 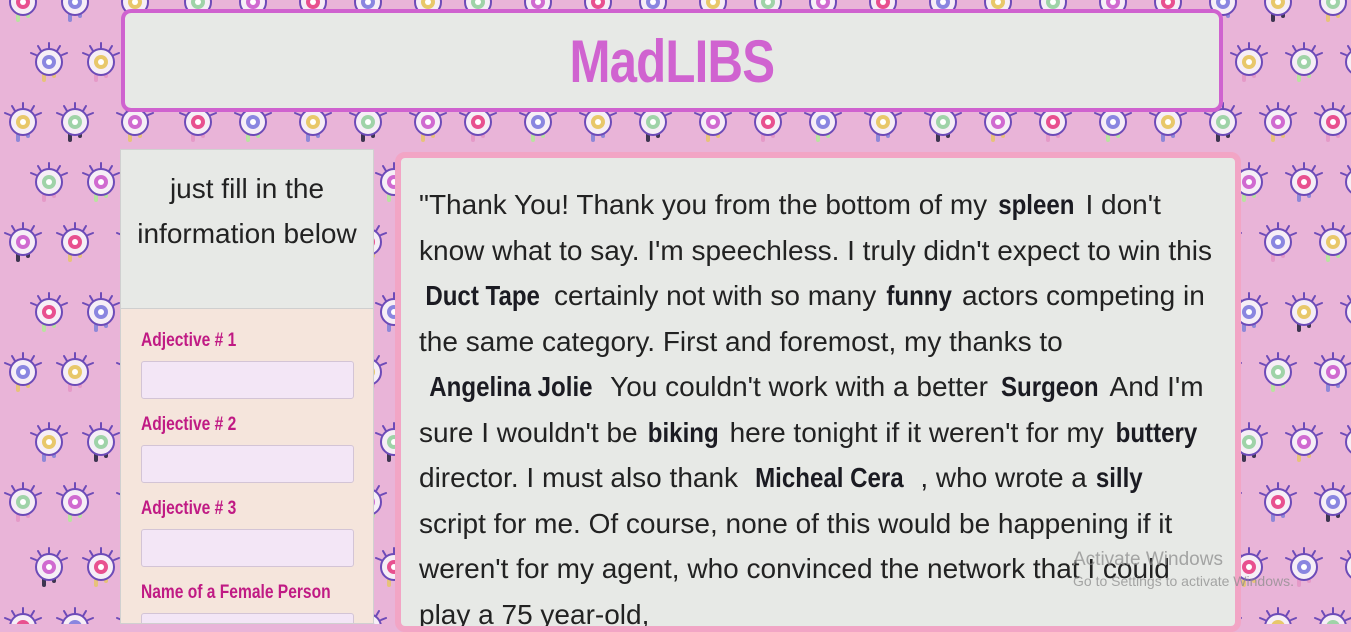 I want to click on story-fragment: director. I must also thank, so click(x=582, y=477).